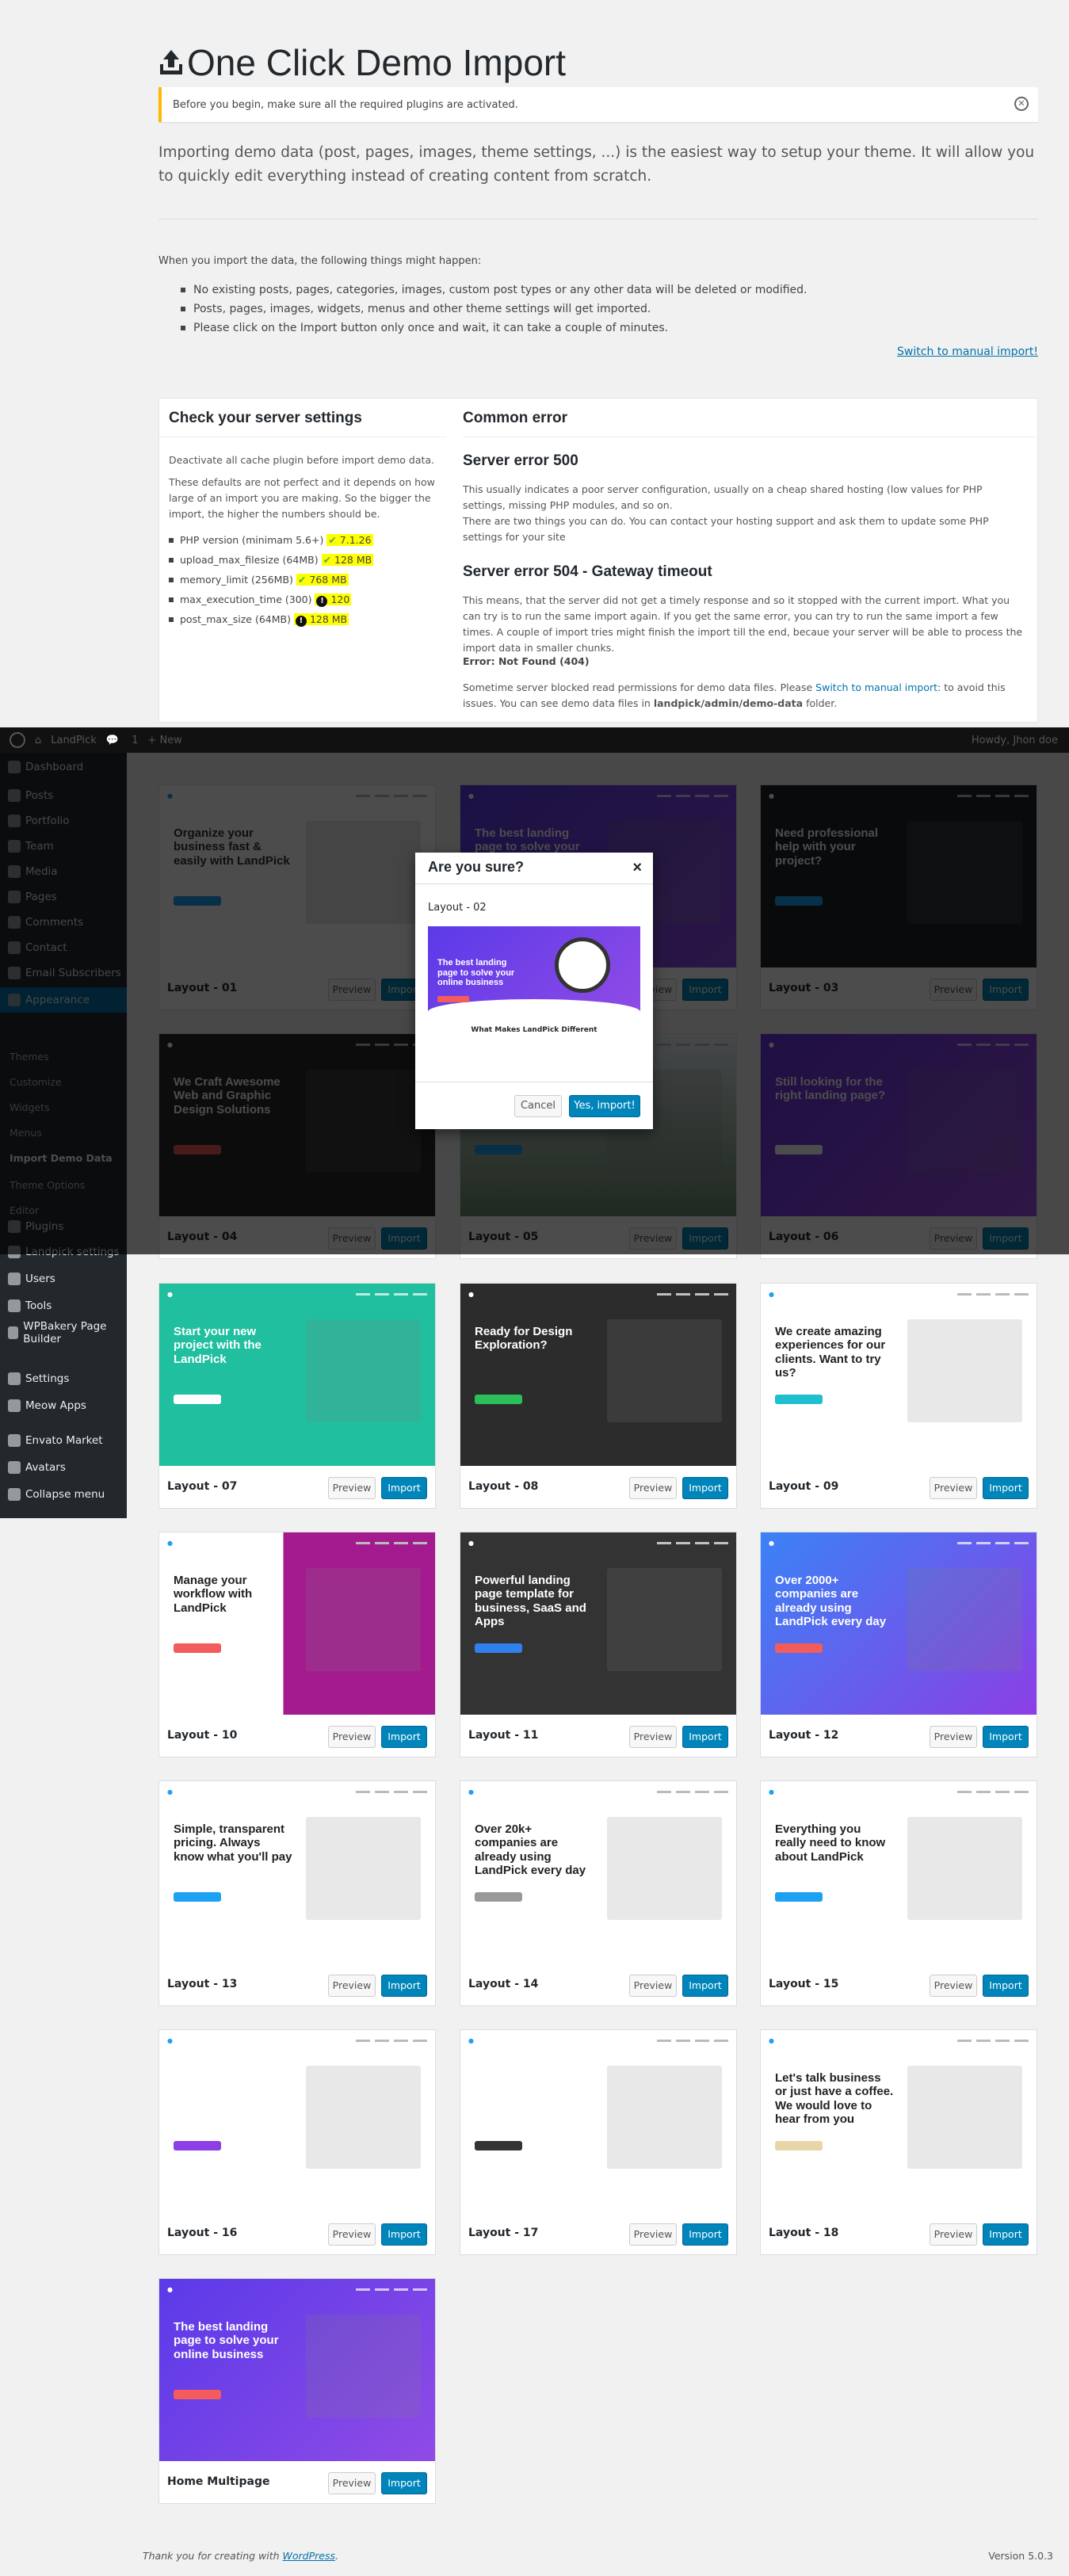  Describe the element at coordinates (520, 460) in the screenshot. I see `error-500-title: Server error 500` at that location.